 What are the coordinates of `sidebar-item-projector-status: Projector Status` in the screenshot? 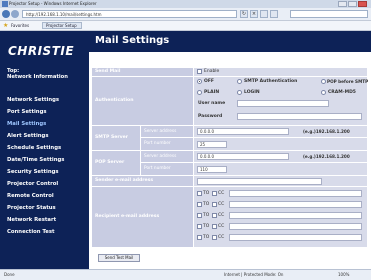 It's located at (31, 208).